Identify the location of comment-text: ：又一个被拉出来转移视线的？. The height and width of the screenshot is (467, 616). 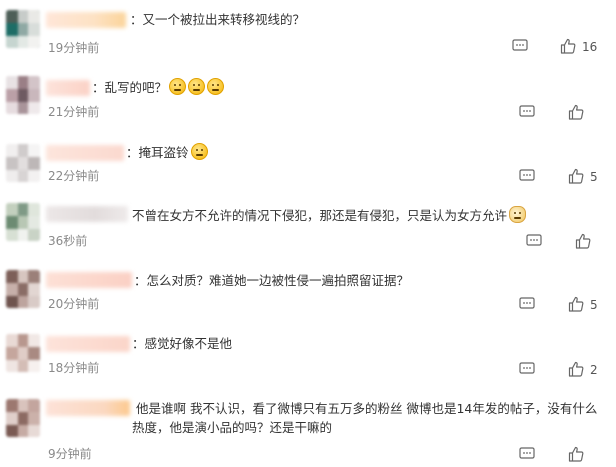
(217, 19).